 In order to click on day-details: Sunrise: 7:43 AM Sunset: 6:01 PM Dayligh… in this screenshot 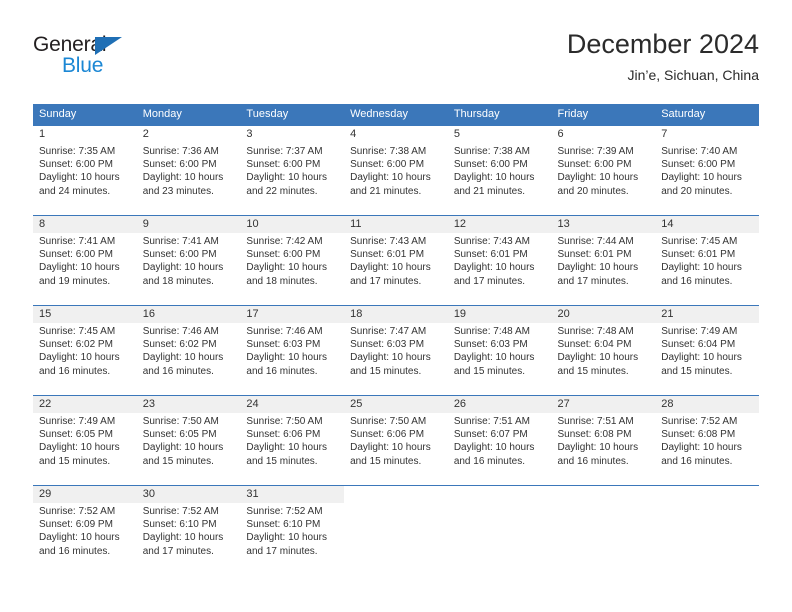, I will do `click(500, 260)`.